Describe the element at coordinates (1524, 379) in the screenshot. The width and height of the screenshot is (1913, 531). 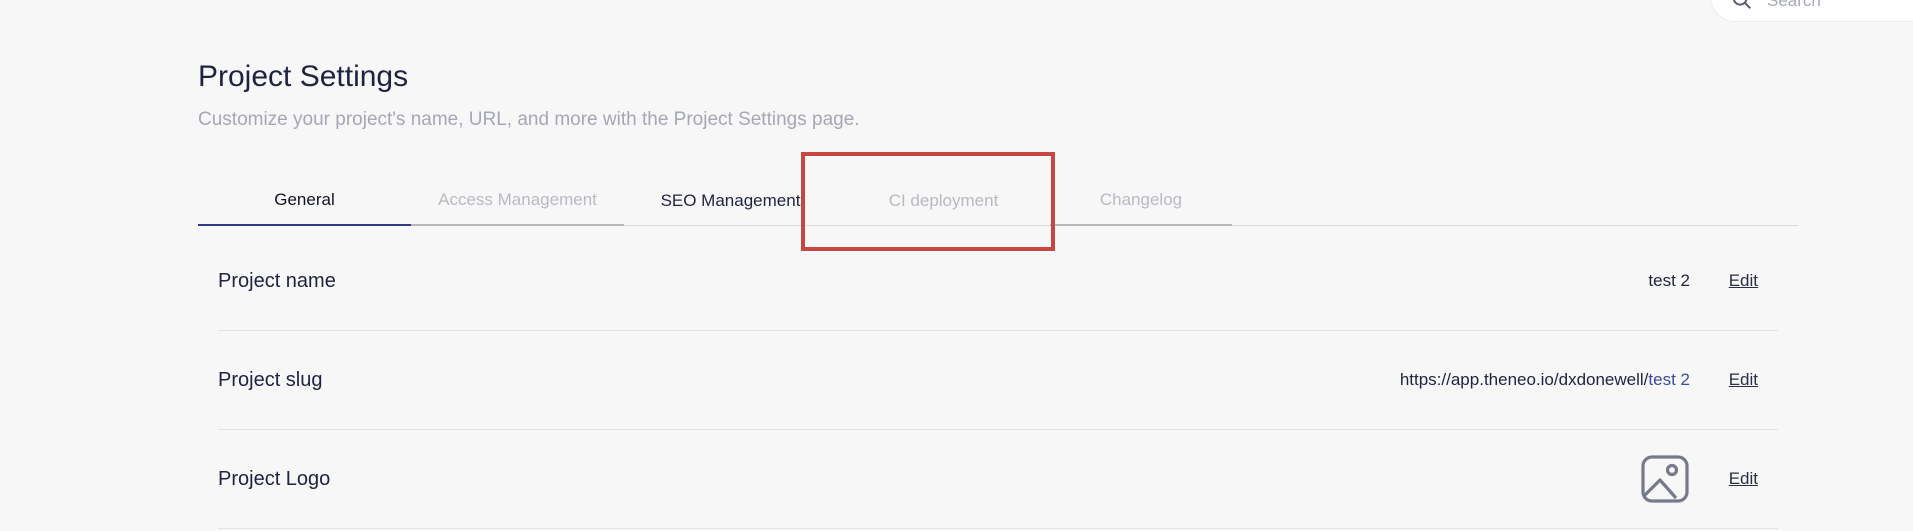
I see `slug-url-prefix: https://app.theneo.io/dxdonewell/` at that location.